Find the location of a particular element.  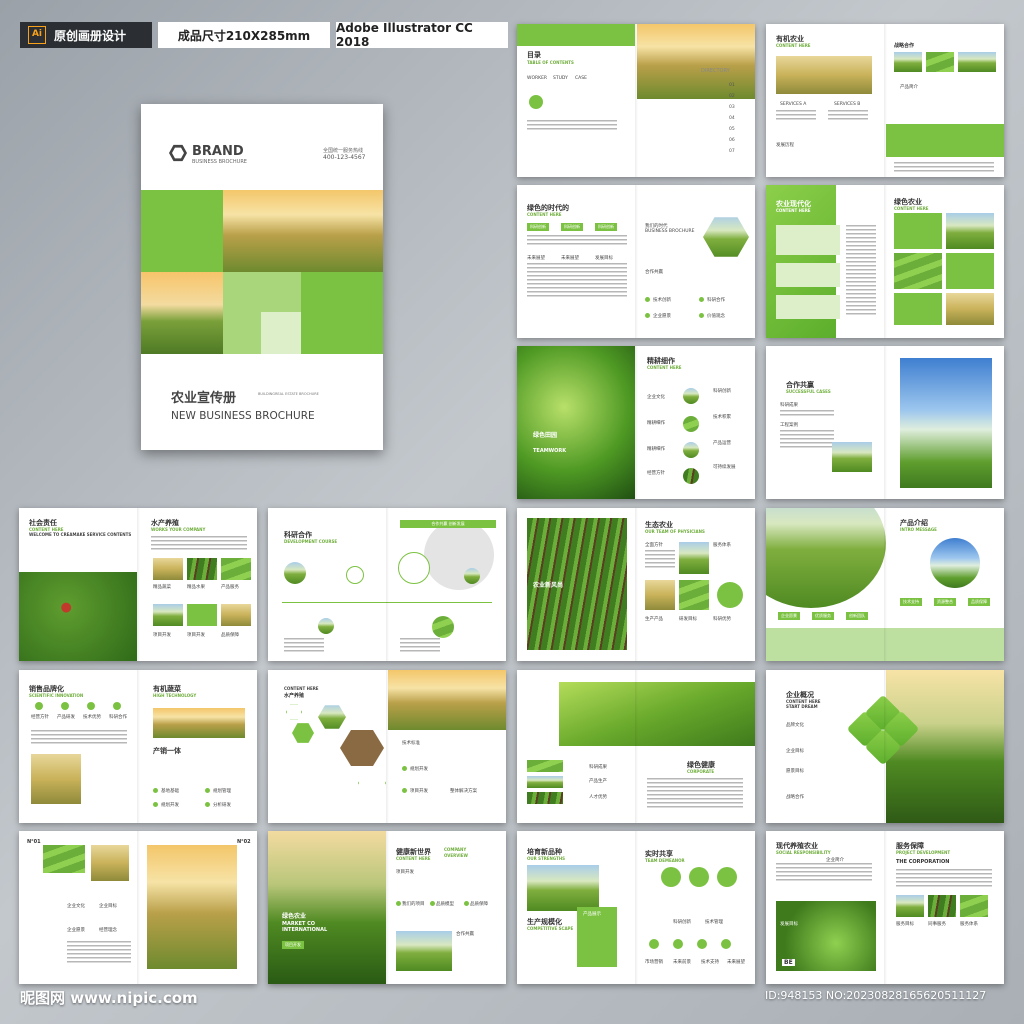

label: 科研优势 is located at coordinates (722, 619).